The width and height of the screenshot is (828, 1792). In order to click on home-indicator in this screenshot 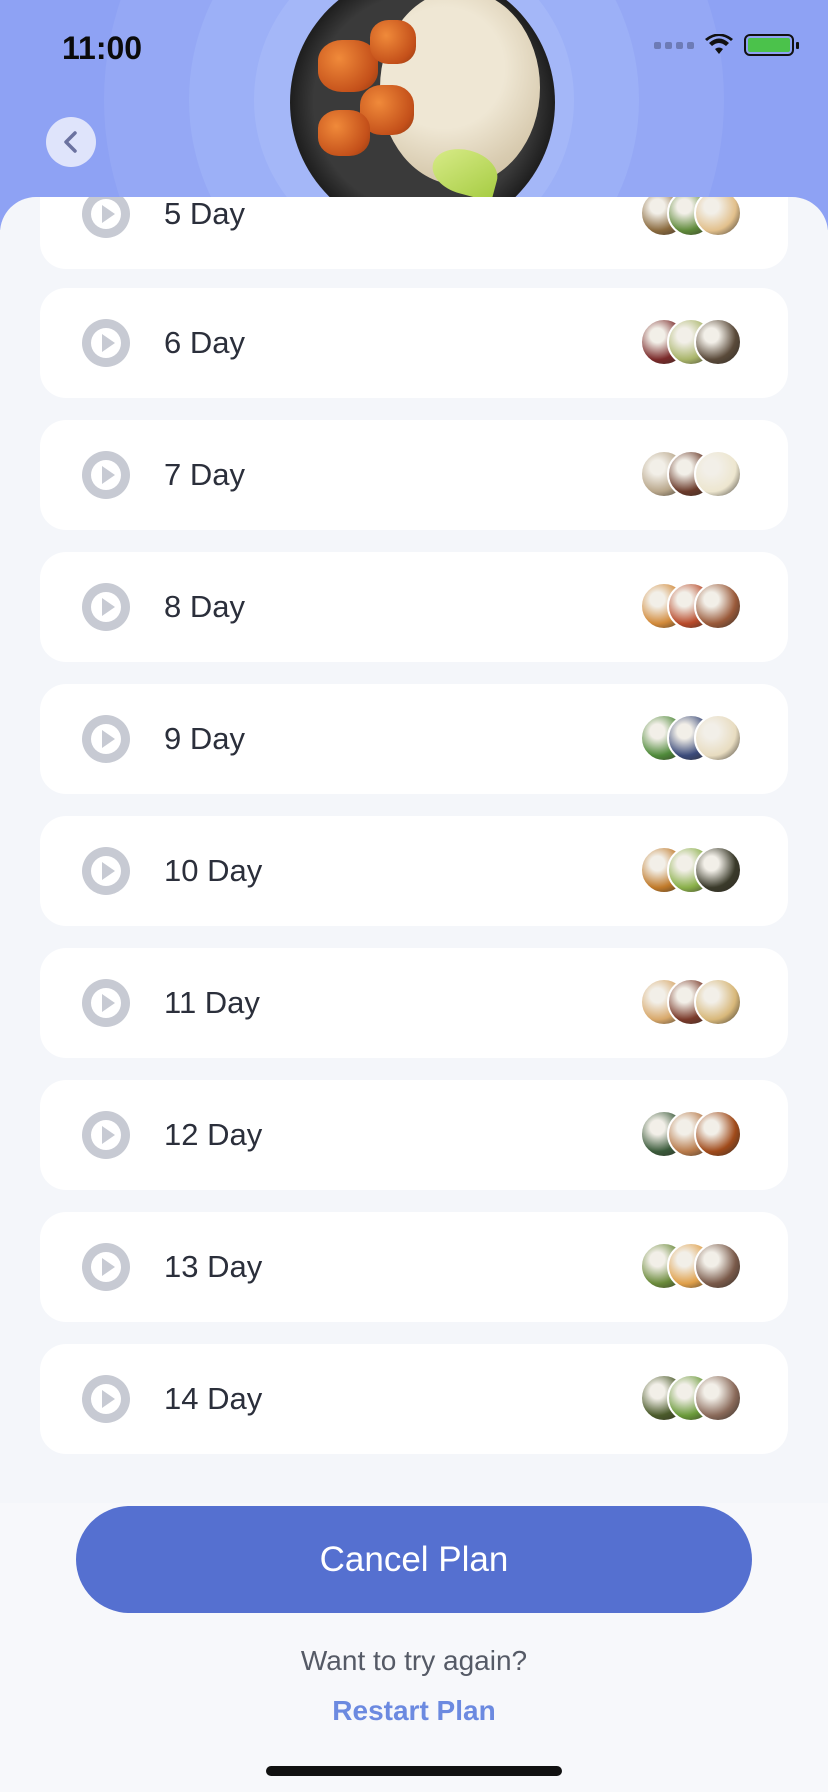, I will do `click(414, 1771)`.